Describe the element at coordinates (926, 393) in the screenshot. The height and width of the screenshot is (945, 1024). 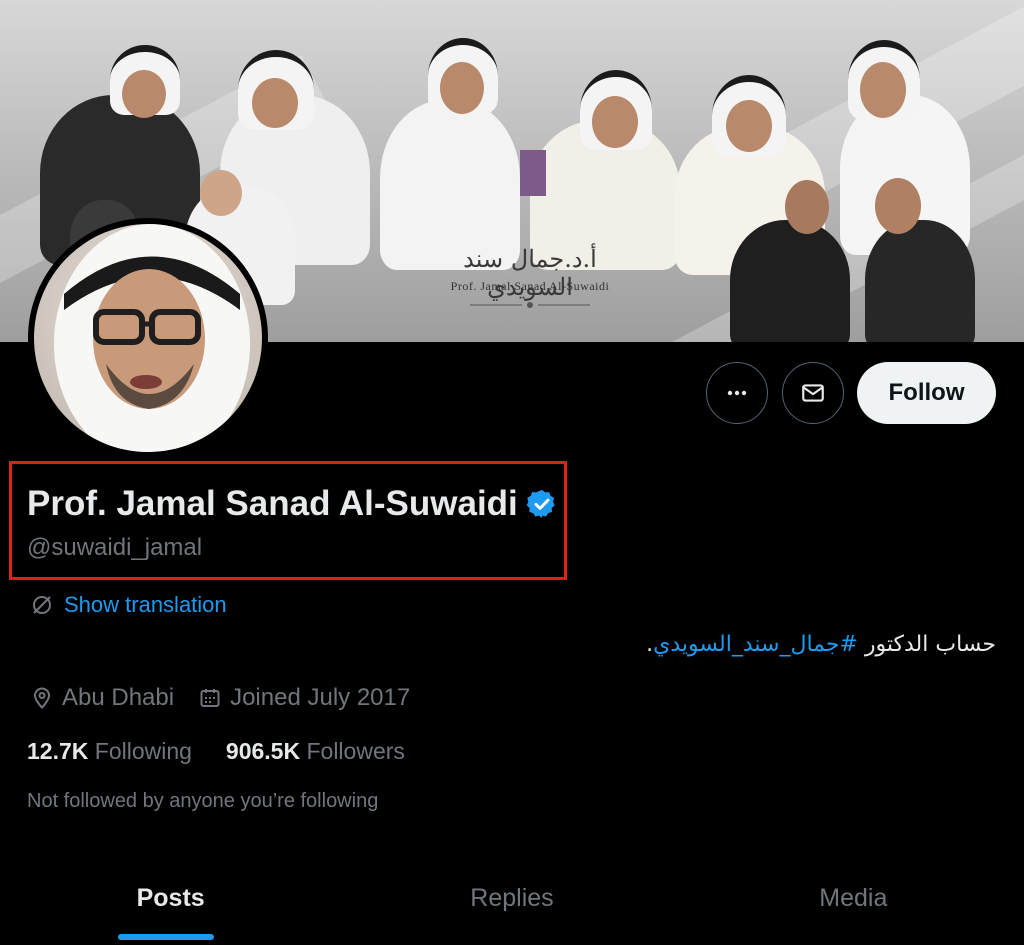
I see `follow-button: Follow` at that location.